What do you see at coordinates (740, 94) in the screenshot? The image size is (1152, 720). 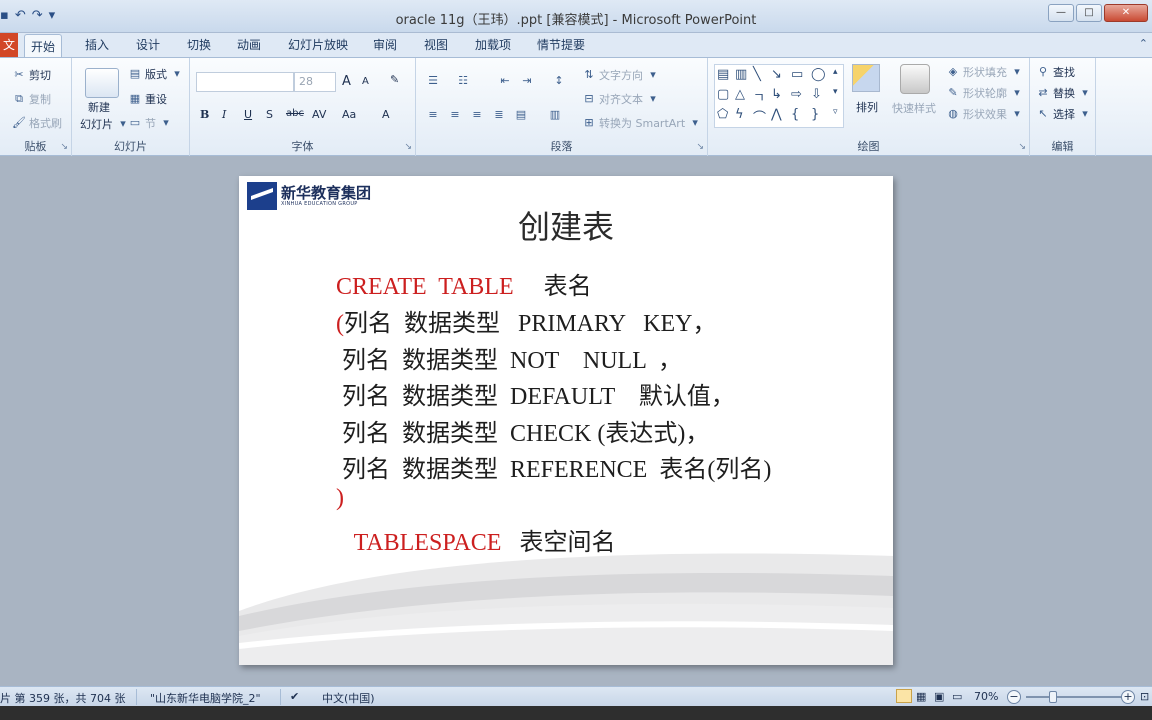 I see `triangle-shape-icon: △` at bounding box center [740, 94].